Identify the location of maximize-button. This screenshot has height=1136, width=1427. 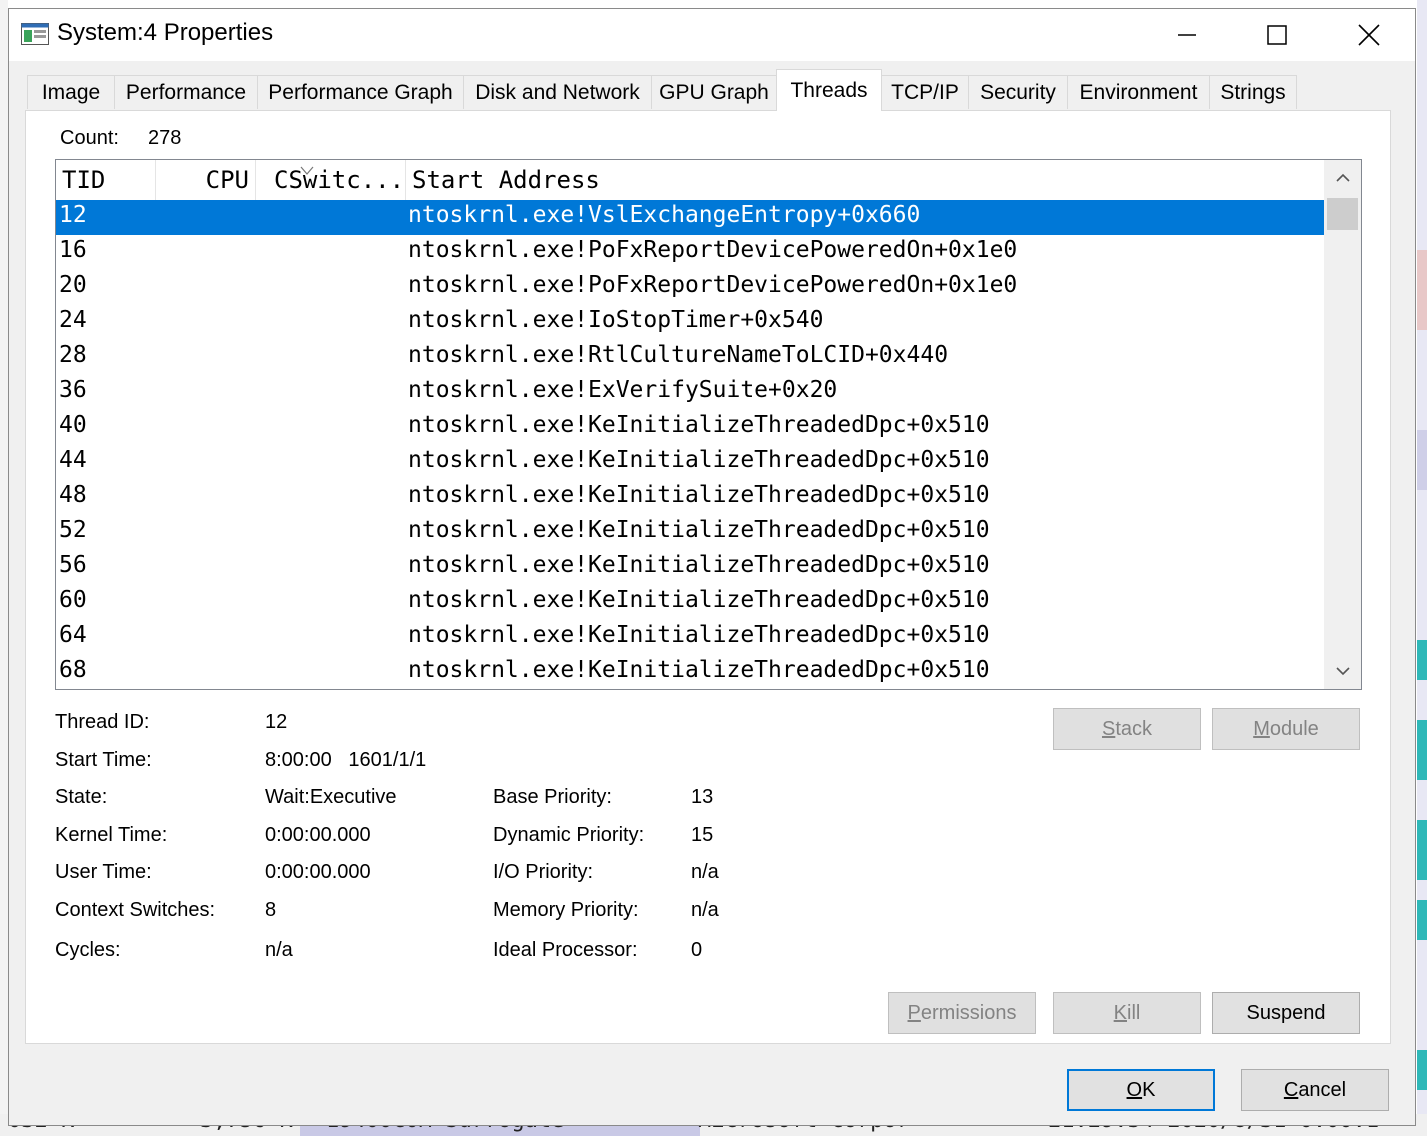
(1277, 35).